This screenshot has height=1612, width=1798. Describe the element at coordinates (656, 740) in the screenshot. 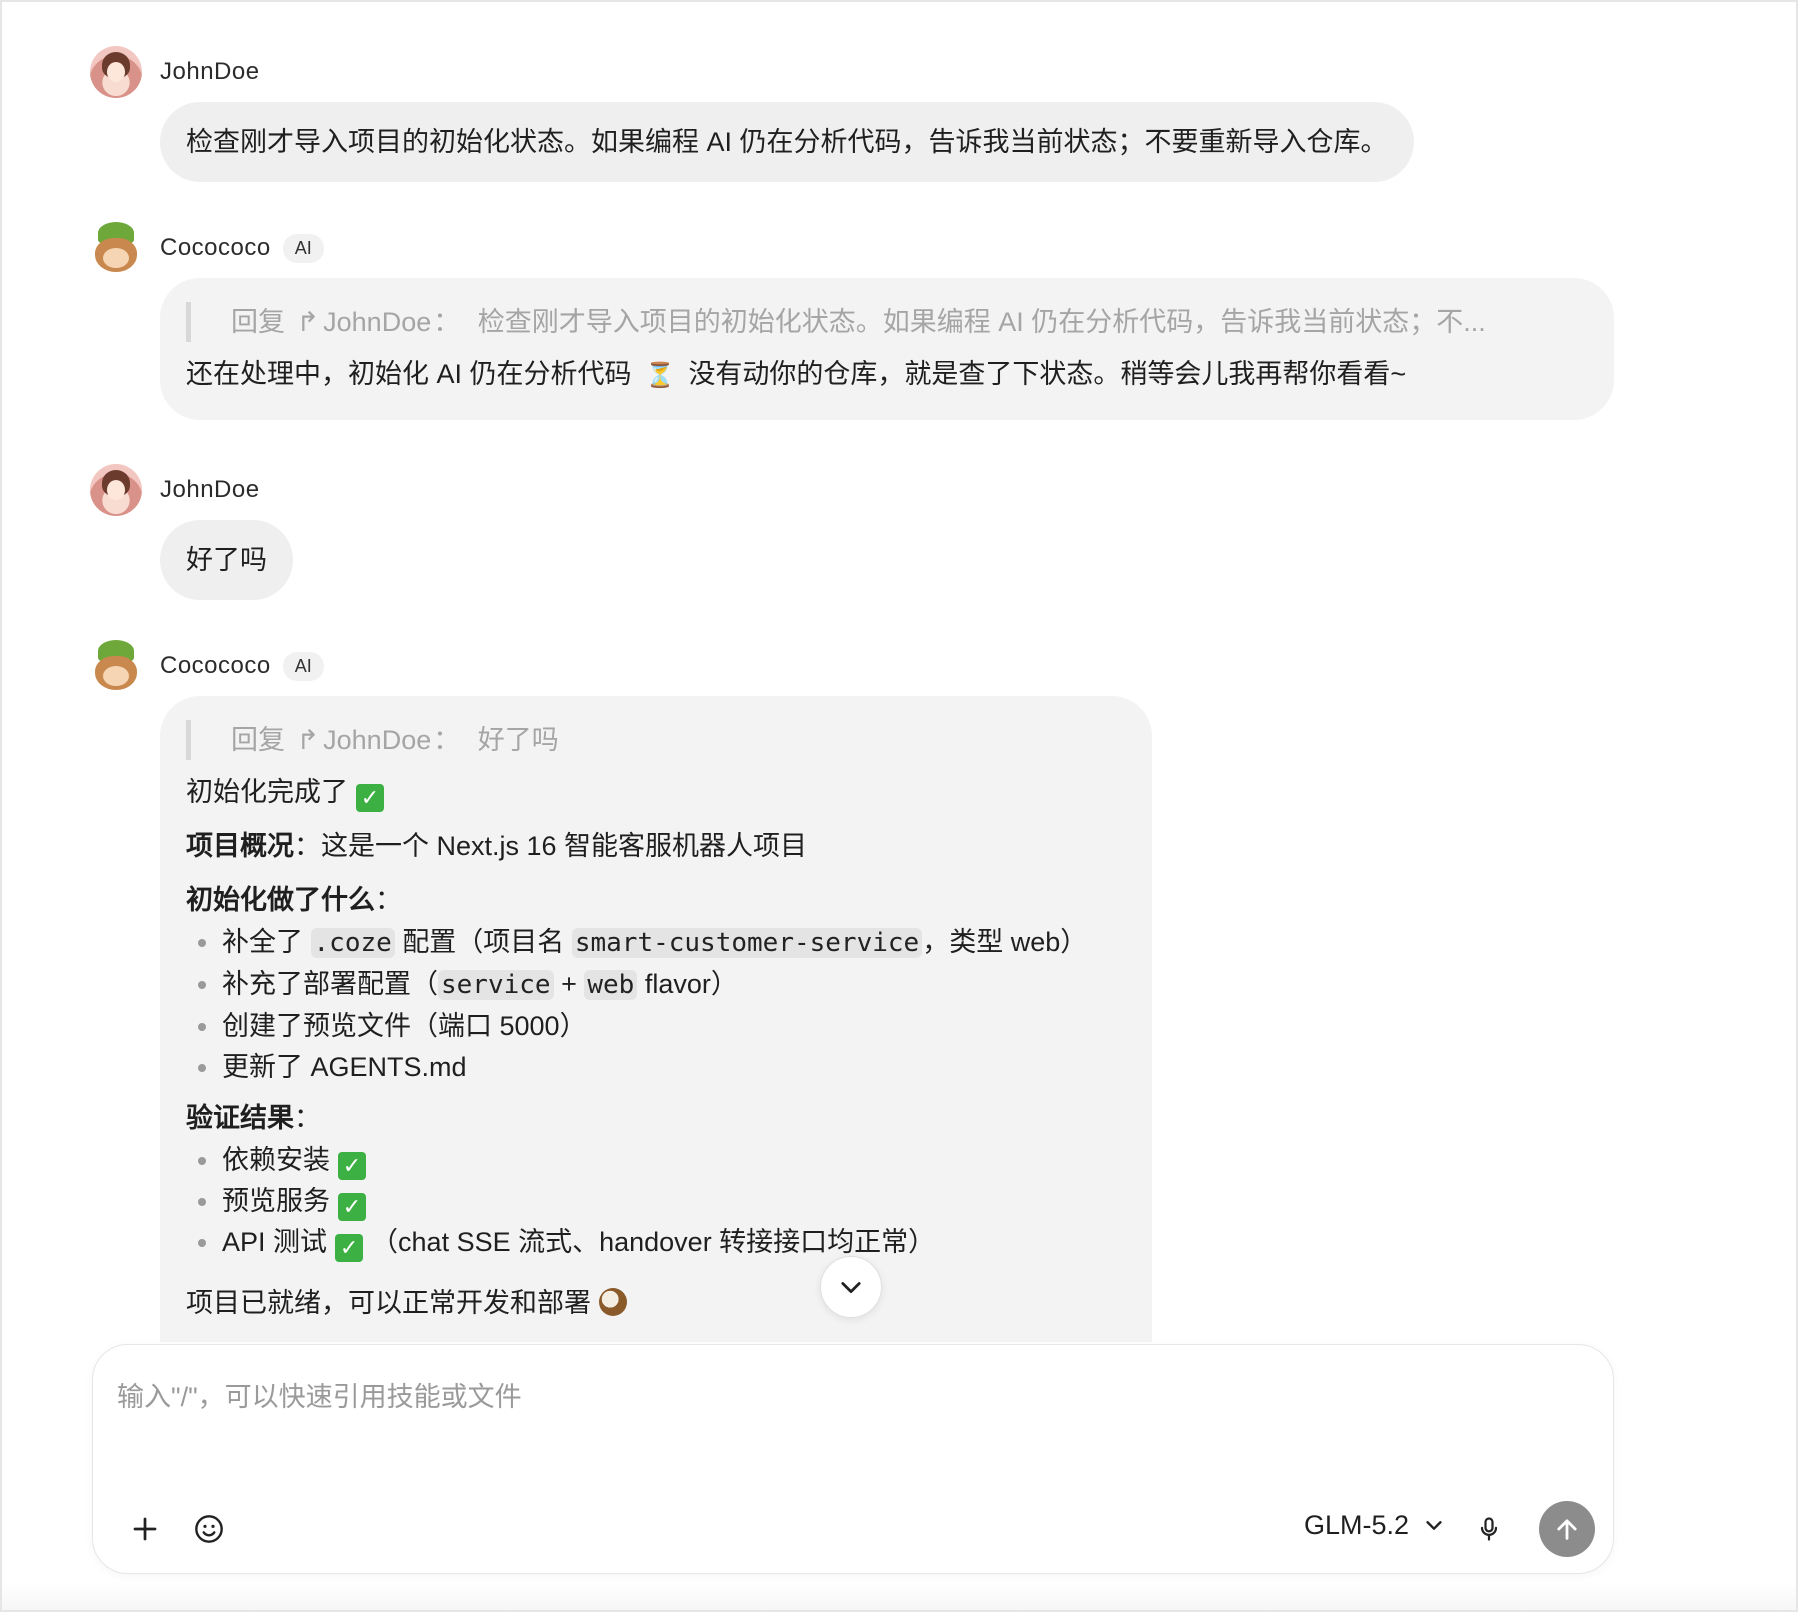

I see `reply-quote: 回复 ↱ JohnDoe： 好了吗` at that location.